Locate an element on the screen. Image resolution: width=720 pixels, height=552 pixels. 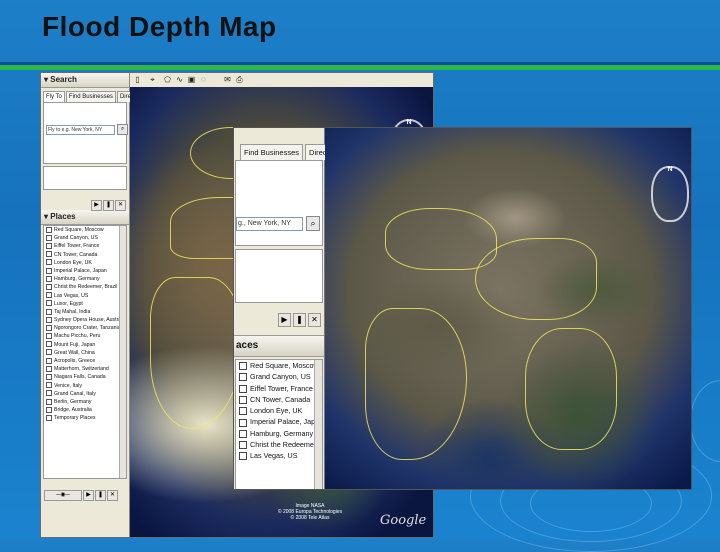
search-panel-header: ▾ Search is located at coordinates (85, 80).